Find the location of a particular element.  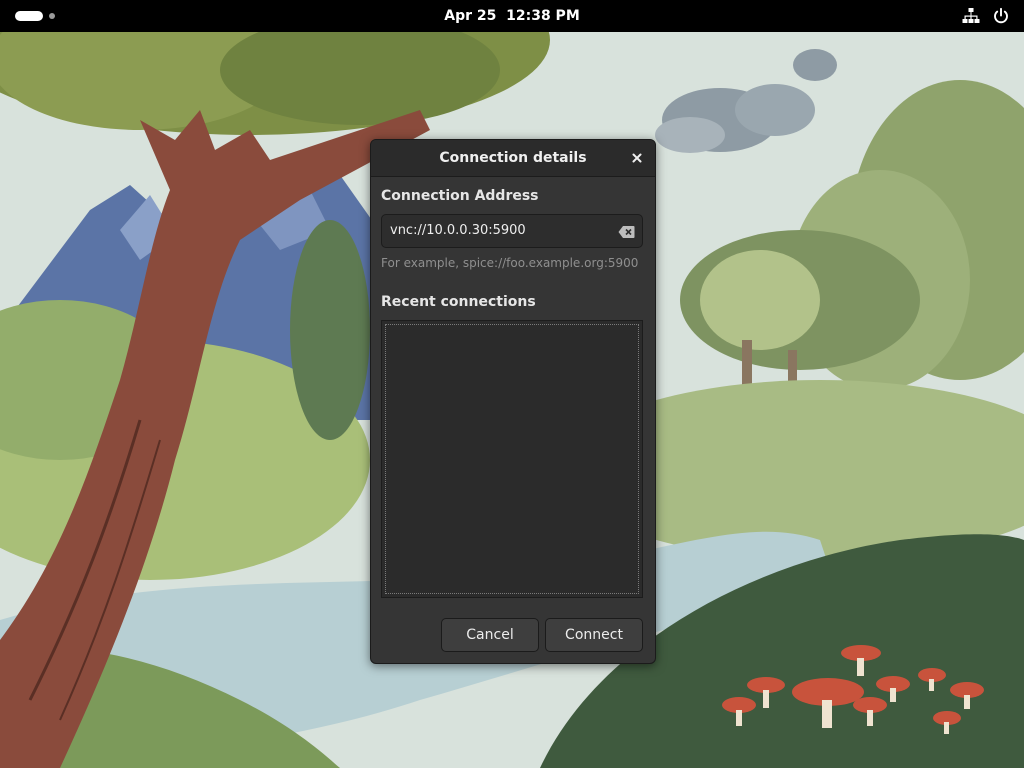

dialog-title: Connection details is located at coordinates (513, 158).